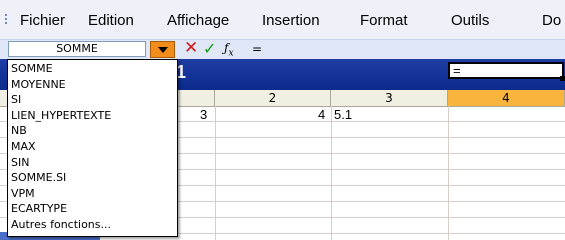  Describe the element at coordinates (457, 70) in the screenshot. I see `active-cell-content: =` at that location.